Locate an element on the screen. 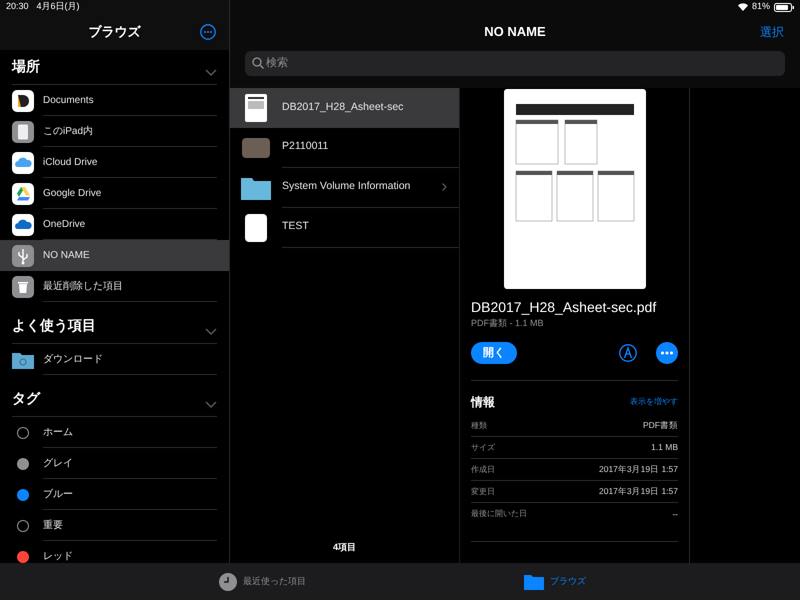 The width and height of the screenshot is (800, 600). markup-pen-icon is located at coordinates (628, 353).